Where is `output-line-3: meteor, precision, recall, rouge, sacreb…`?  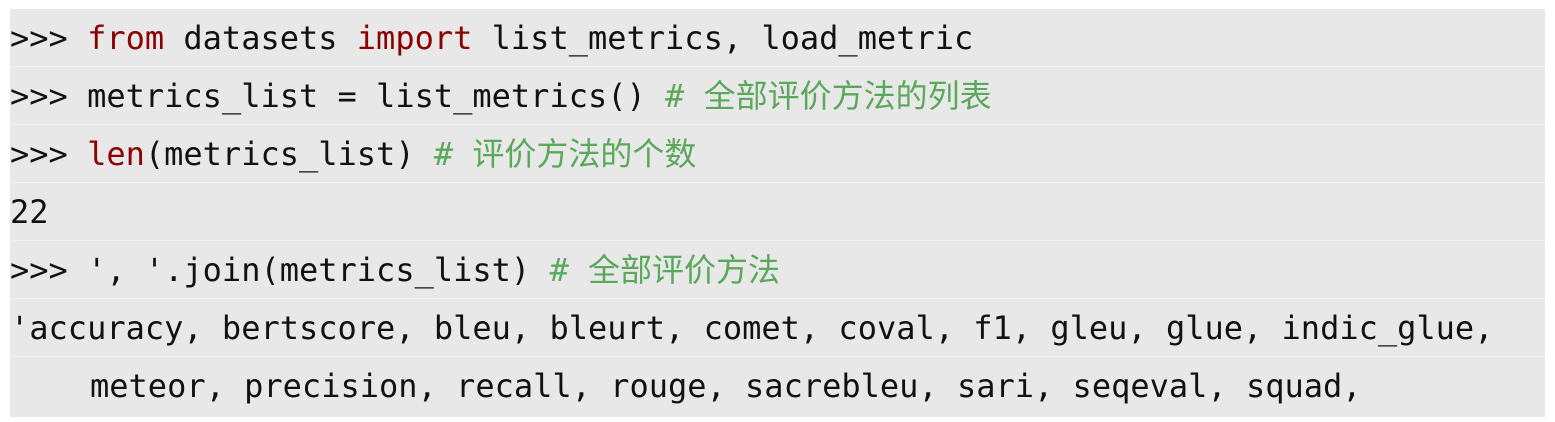 output-line-3: meteor, precision, recall, rouge, sacreb… is located at coordinates (777, 386).